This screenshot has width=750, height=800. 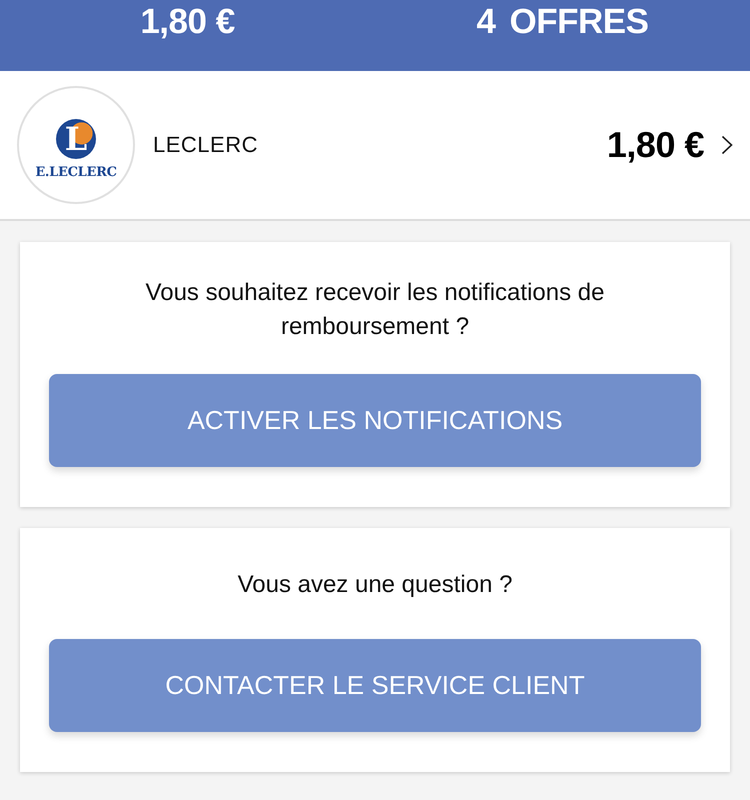 I want to click on chevron-right-icon, so click(x=727, y=145).